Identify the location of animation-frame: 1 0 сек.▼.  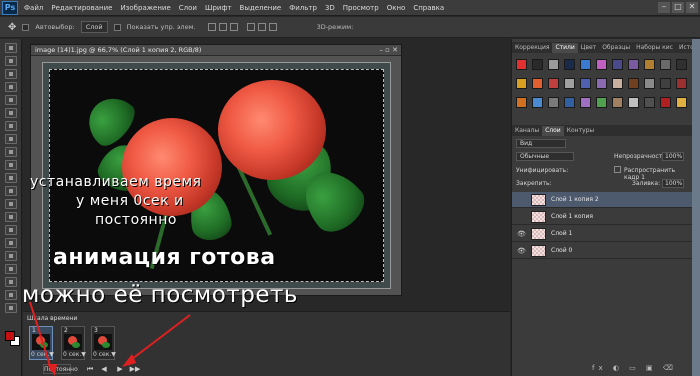
(41, 343).